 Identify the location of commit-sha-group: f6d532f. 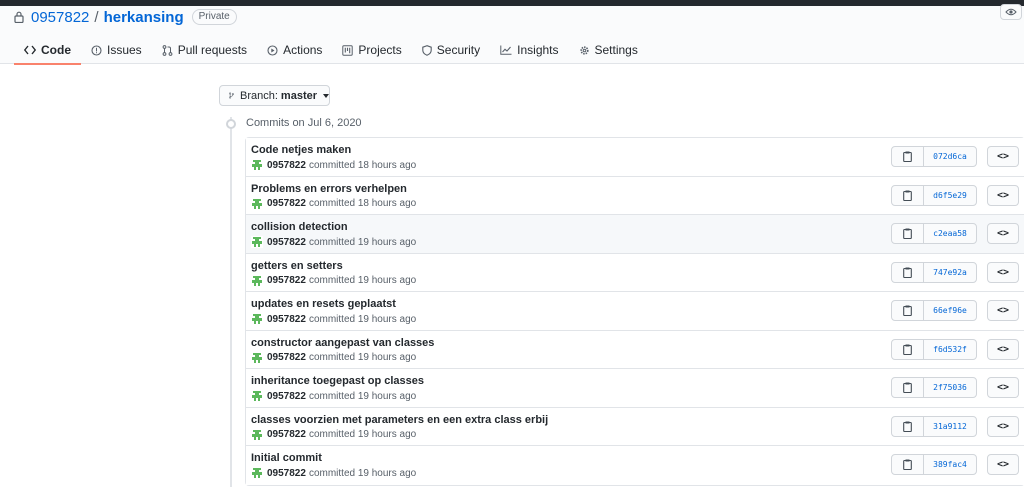
(934, 349).